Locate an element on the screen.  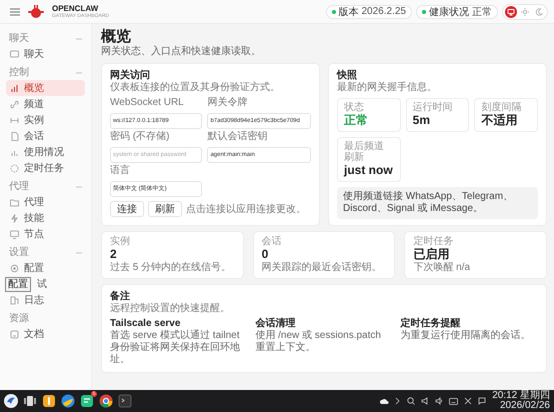
card-title: 快照 is located at coordinates (347, 76).